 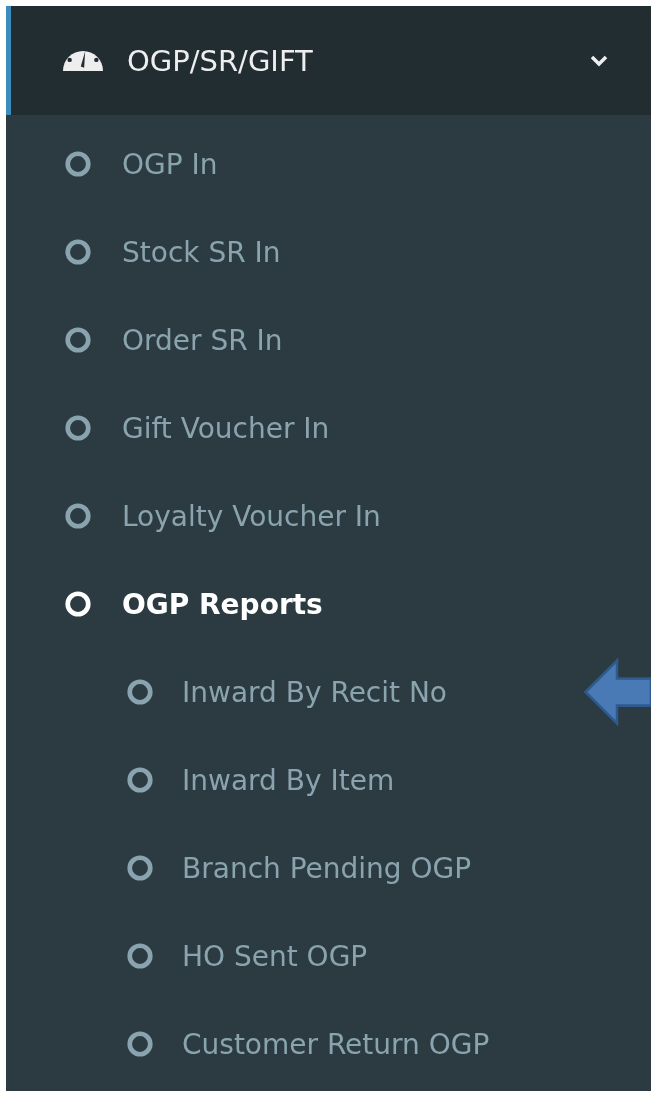 I want to click on menu-item: Loyalty Voucher In, so click(x=193, y=516).